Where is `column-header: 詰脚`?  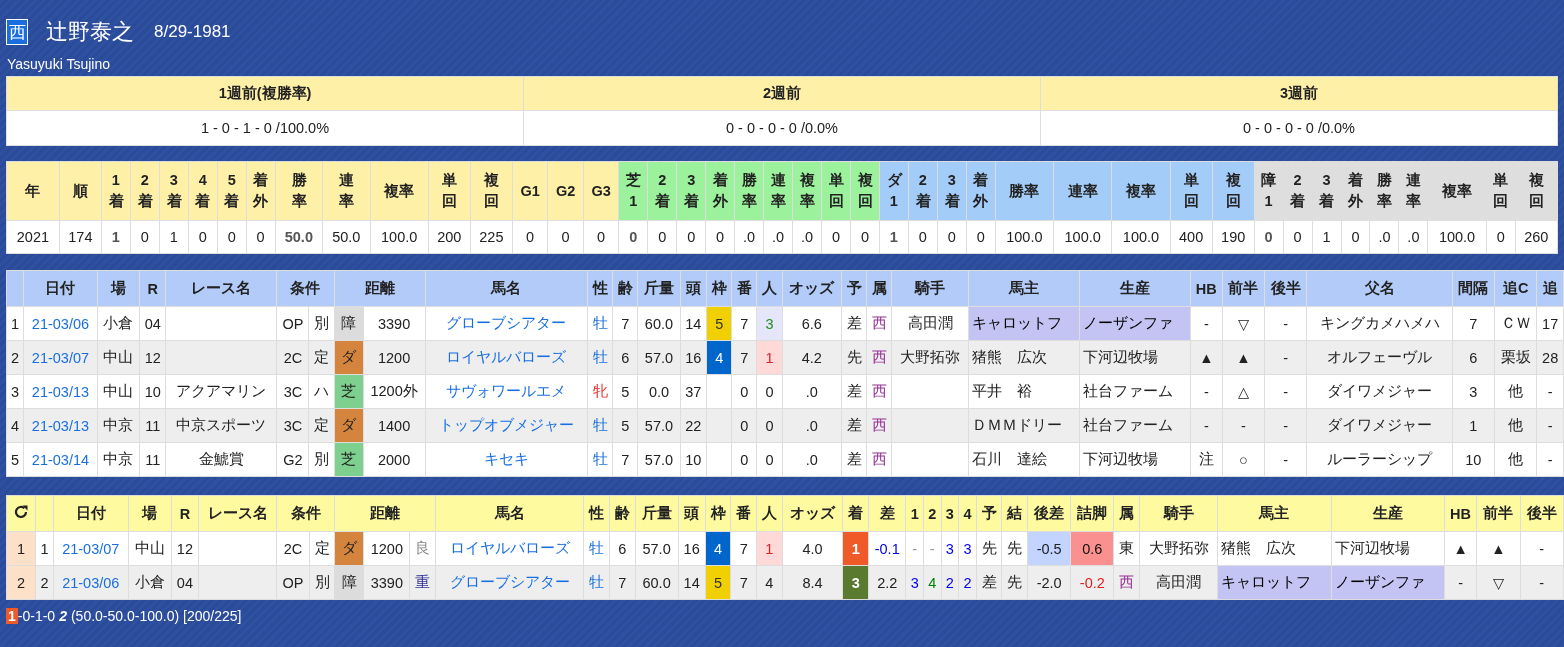
column-header: 詰脚 is located at coordinates (1092, 513).